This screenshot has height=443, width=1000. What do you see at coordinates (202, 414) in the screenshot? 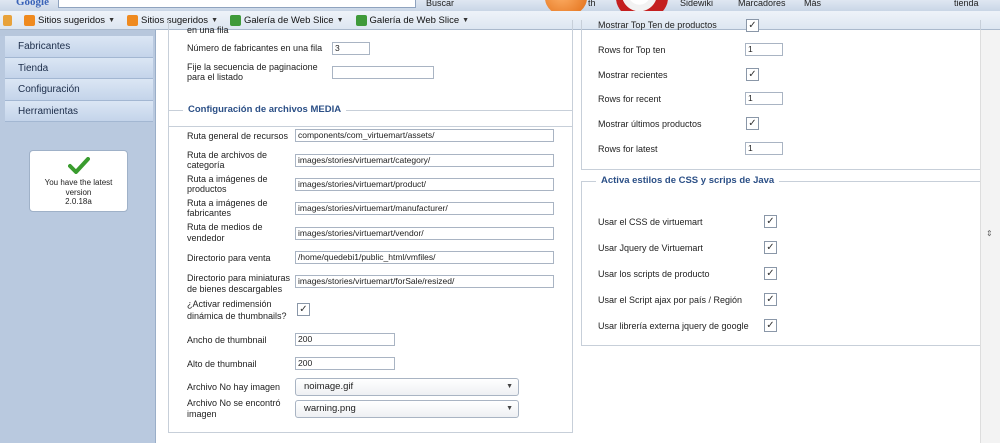
I see `notfound-label-2: imagen` at bounding box center [202, 414].